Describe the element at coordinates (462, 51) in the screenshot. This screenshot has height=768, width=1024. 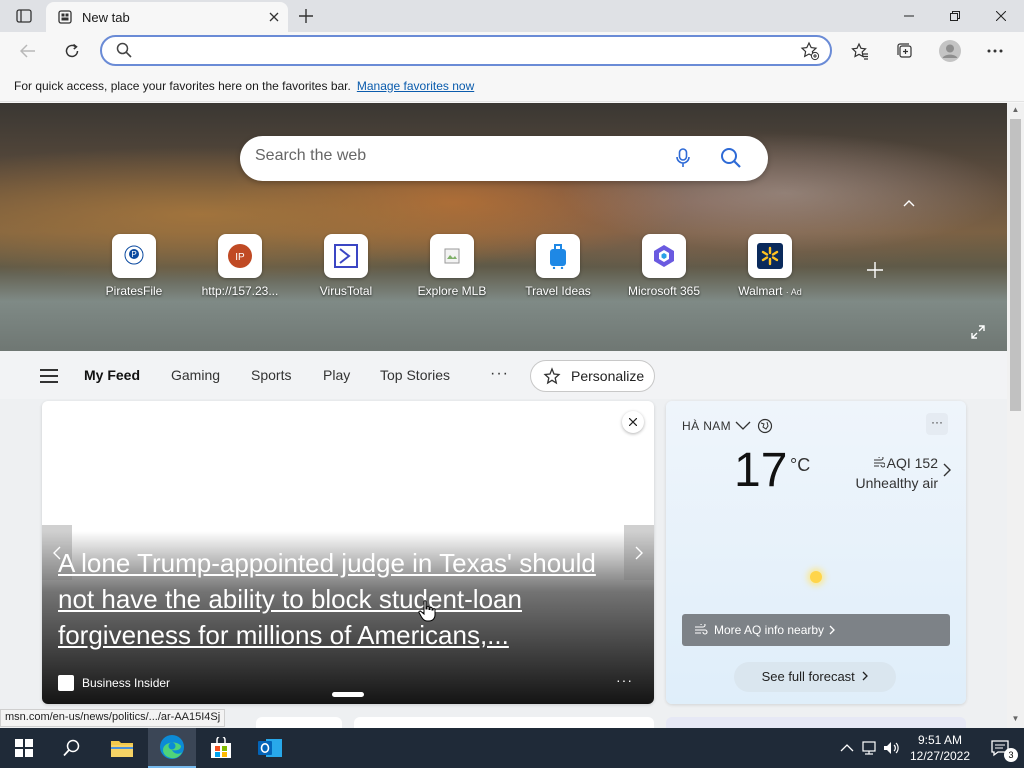
I see `address-input` at that location.